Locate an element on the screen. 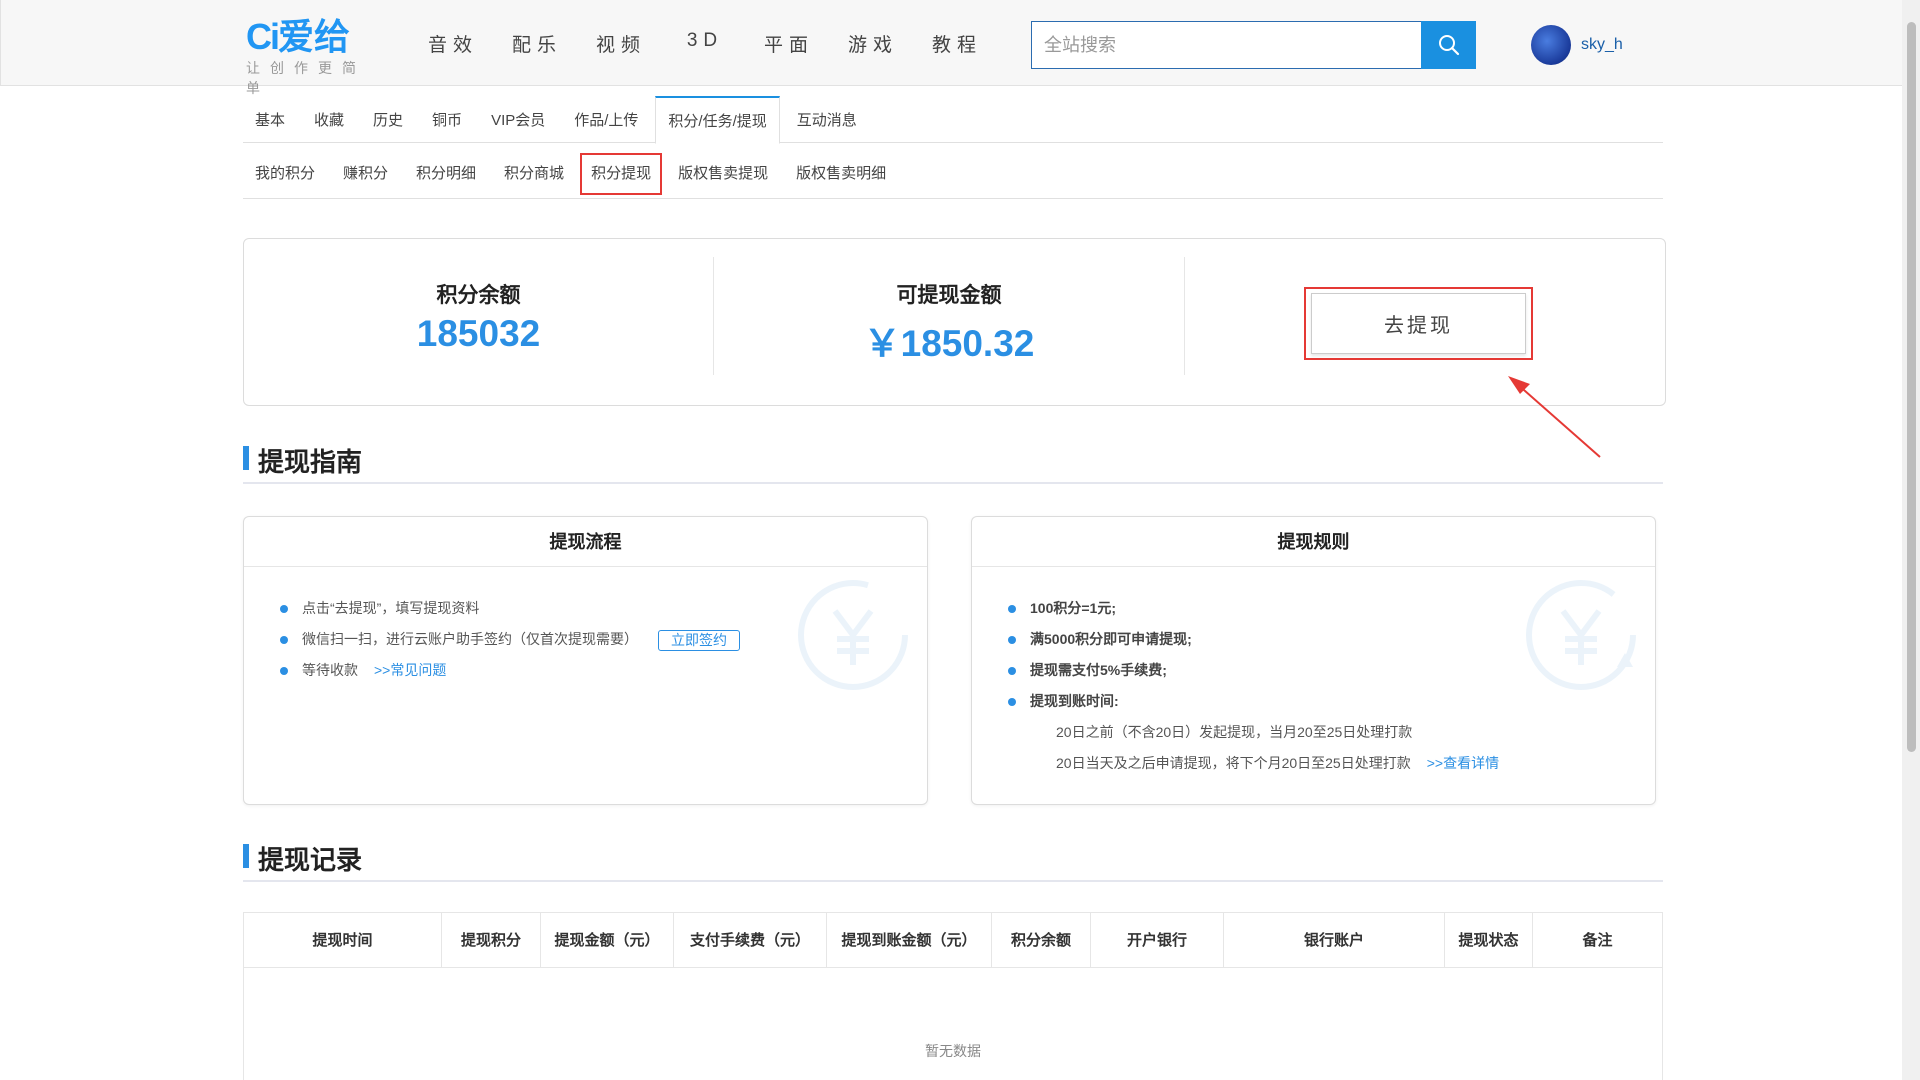  rule-4b-text: 20日当天及之后申请提现，将下个月20日至25日处理打款 is located at coordinates (1233, 763).